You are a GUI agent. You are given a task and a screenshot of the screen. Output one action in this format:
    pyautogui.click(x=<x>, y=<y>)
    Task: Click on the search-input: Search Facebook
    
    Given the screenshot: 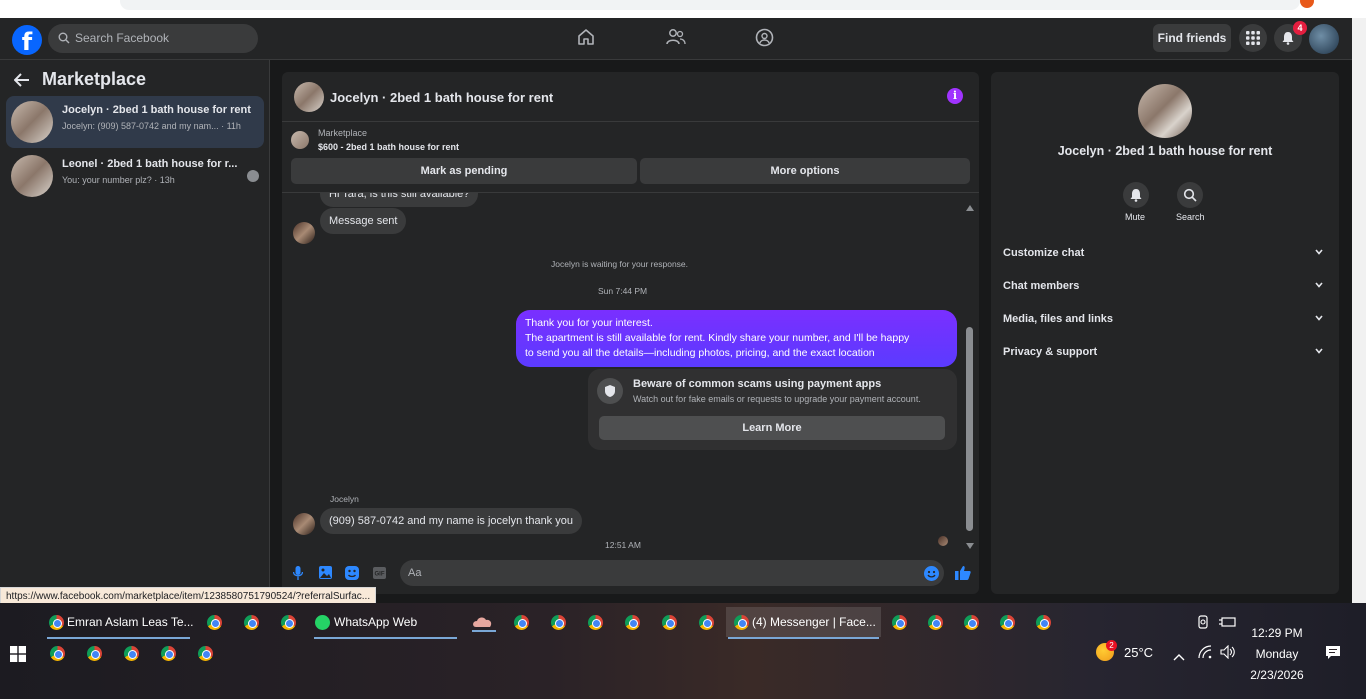 What is the action you would take?
    pyautogui.click(x=153, y=38)
    